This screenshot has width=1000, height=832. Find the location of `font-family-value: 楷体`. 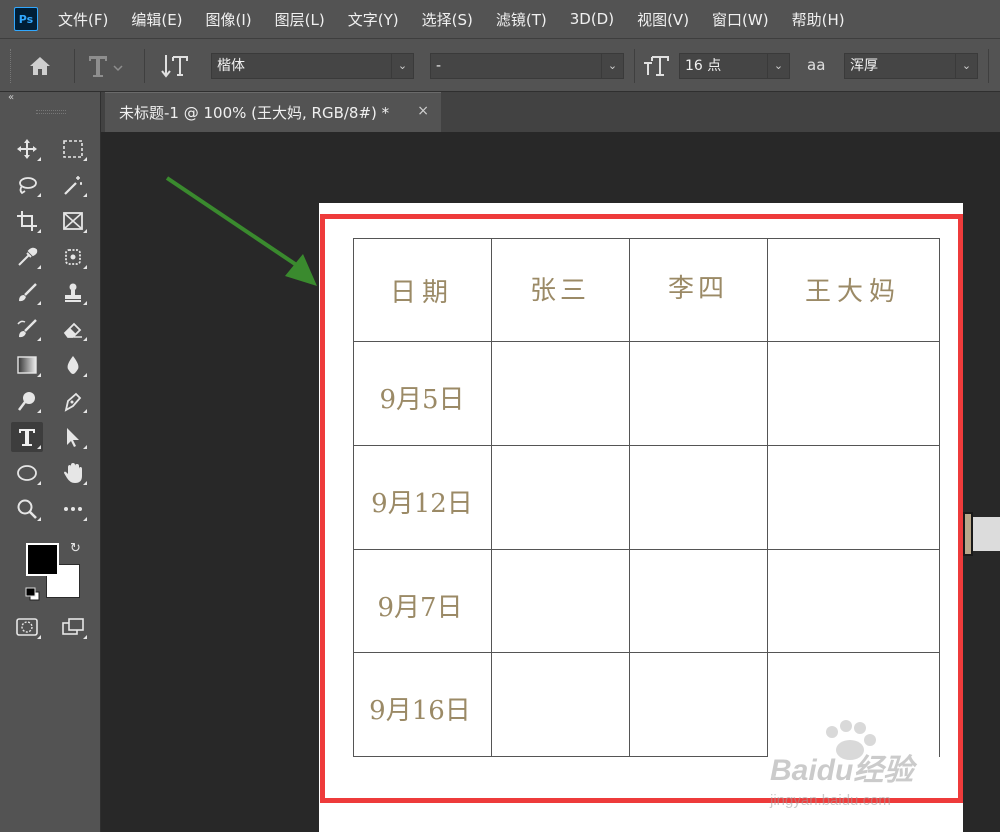

font-family-value: 楷体 is located at coordinates (231, 66).